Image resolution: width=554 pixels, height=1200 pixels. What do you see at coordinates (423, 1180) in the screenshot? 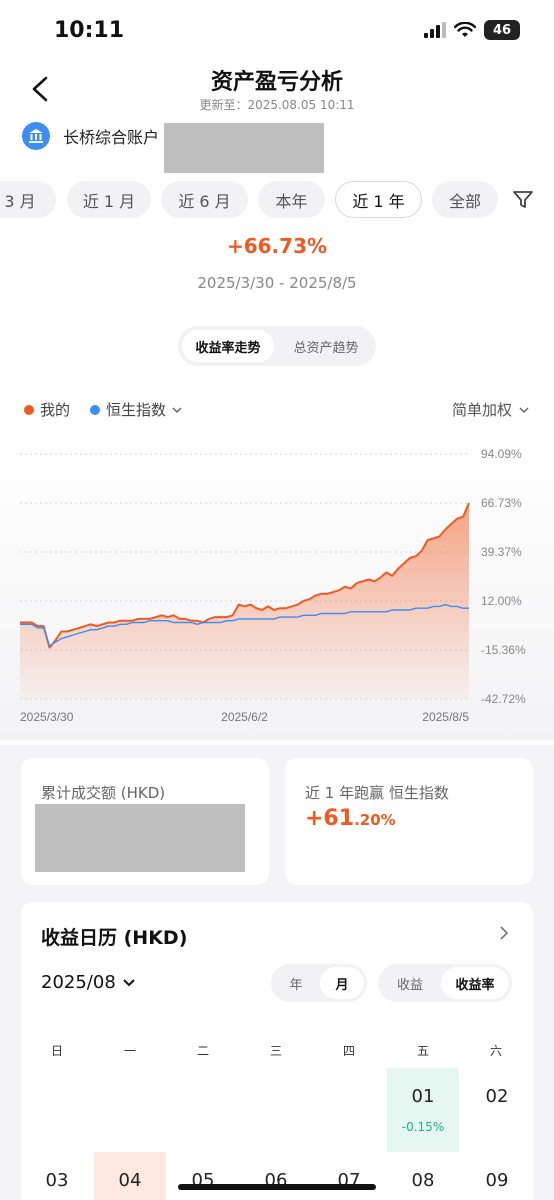
I see `calendar-day-08: 08` at bounding box center [423, 1180].